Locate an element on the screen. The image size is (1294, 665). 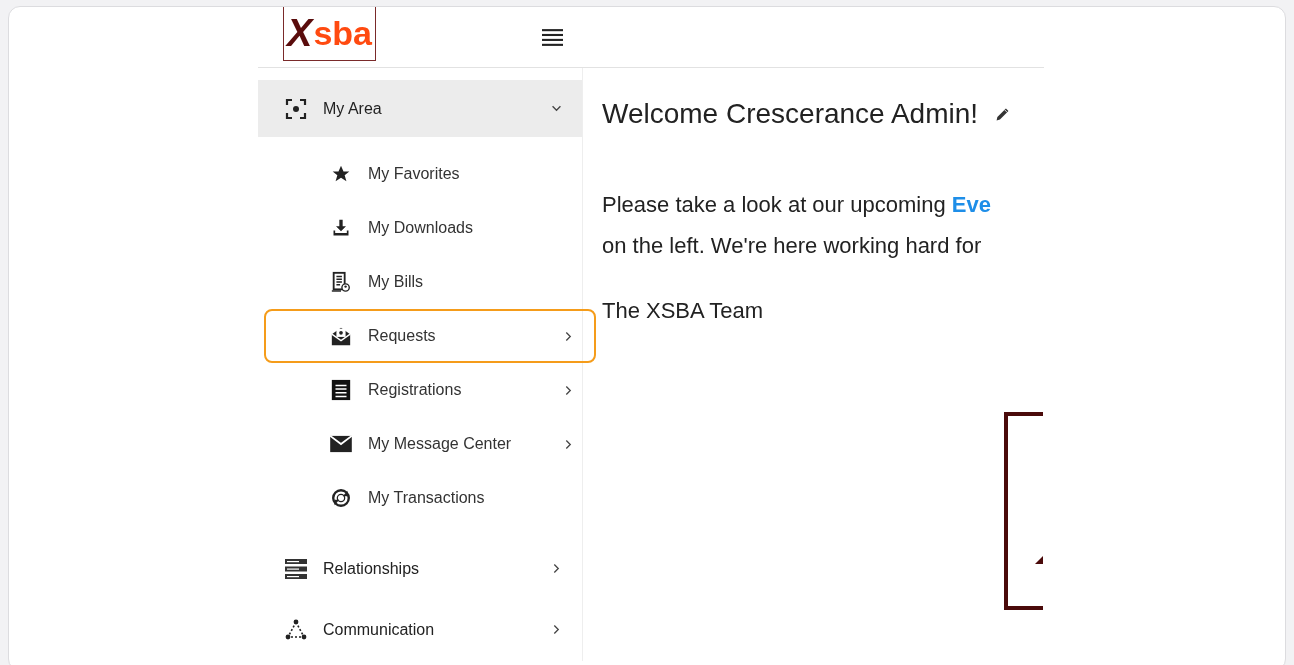
envelope-icon is located at coordinates (341, 336).